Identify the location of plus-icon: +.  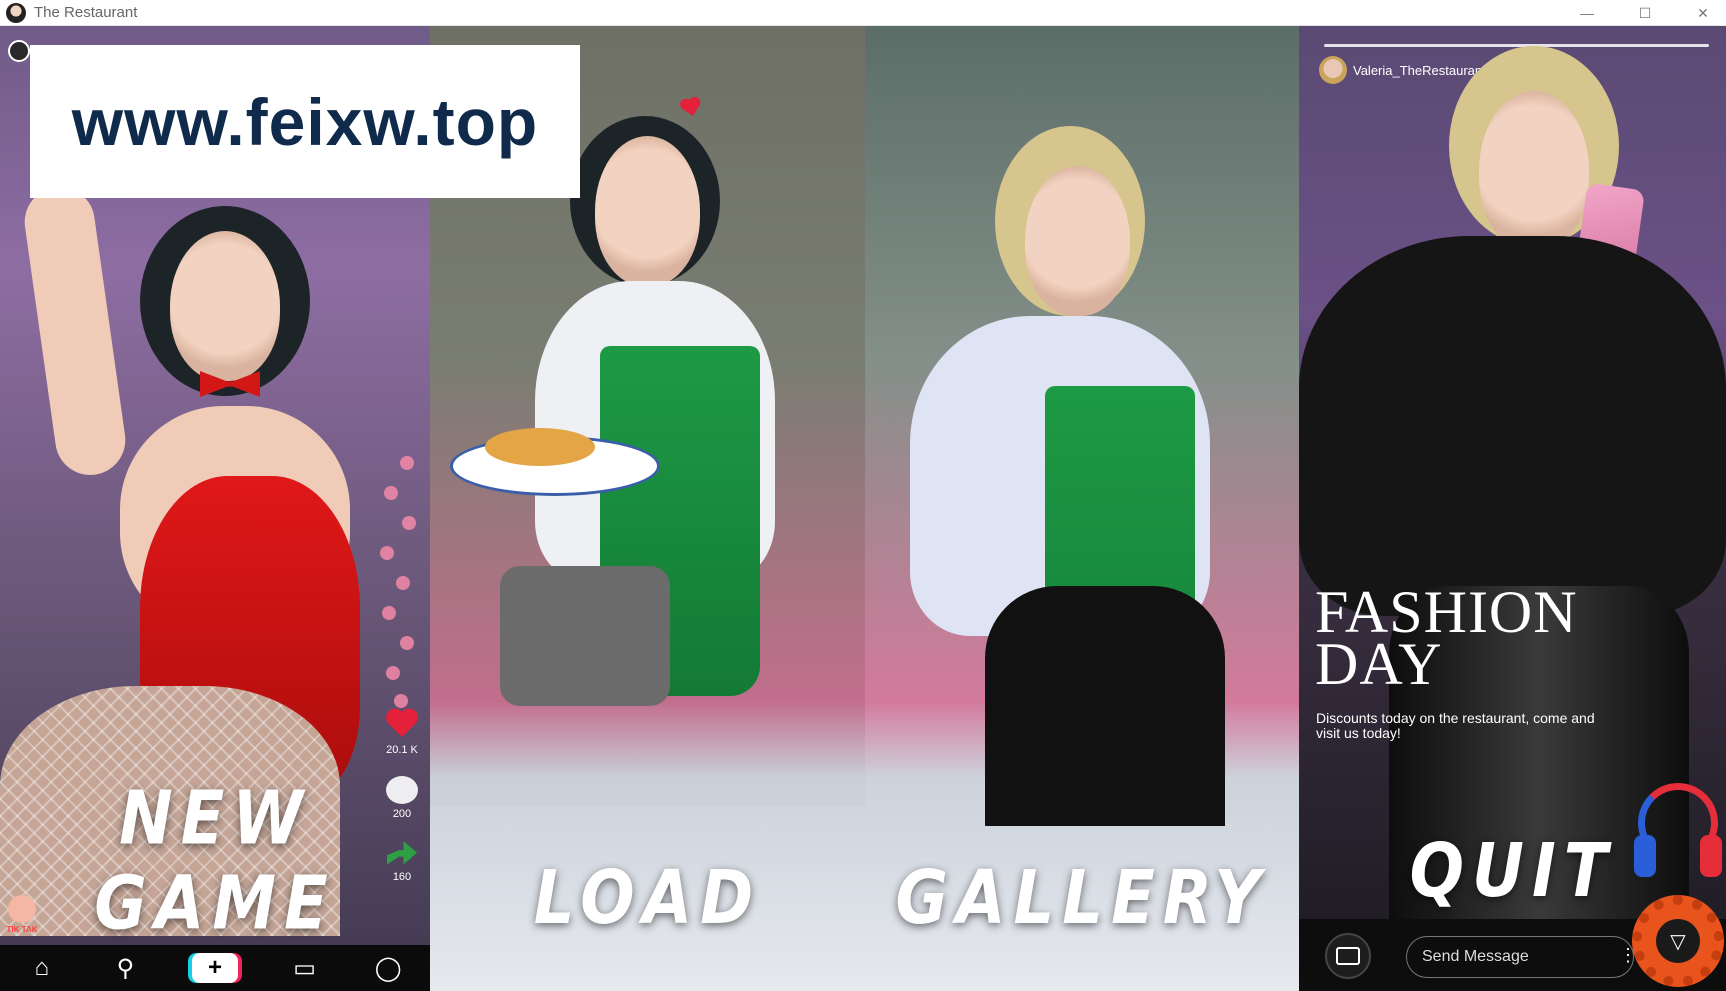
(214, 968).